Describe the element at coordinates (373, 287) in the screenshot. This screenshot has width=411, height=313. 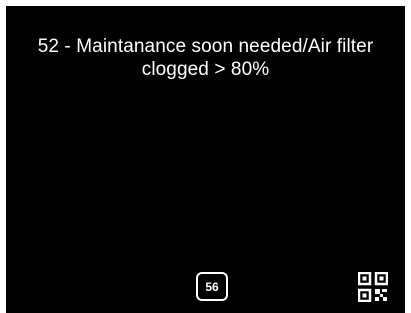
I see `qr-code-icon` at that location.